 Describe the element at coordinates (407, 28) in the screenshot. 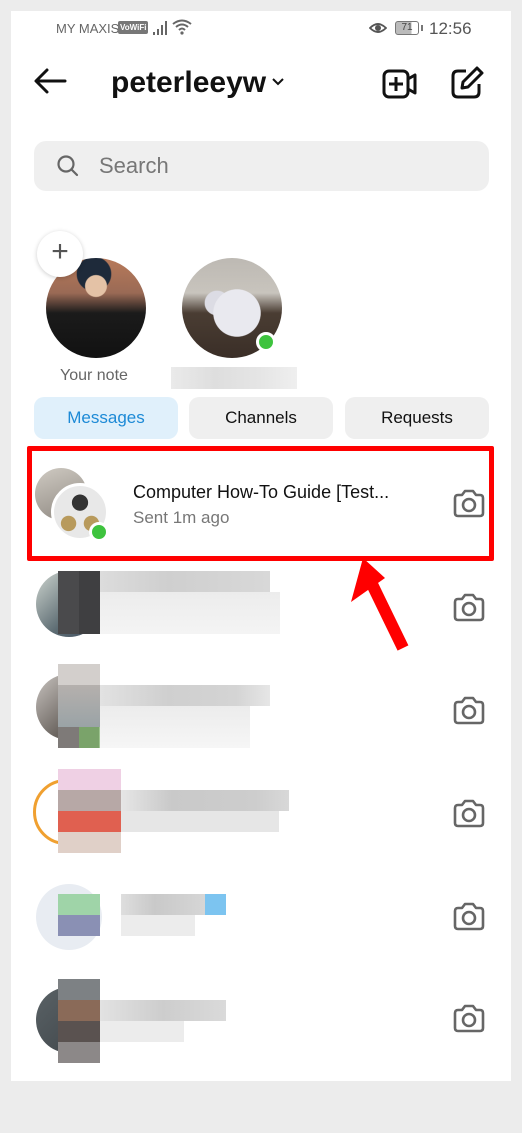

I see `battery-indicator: 71` at that location.